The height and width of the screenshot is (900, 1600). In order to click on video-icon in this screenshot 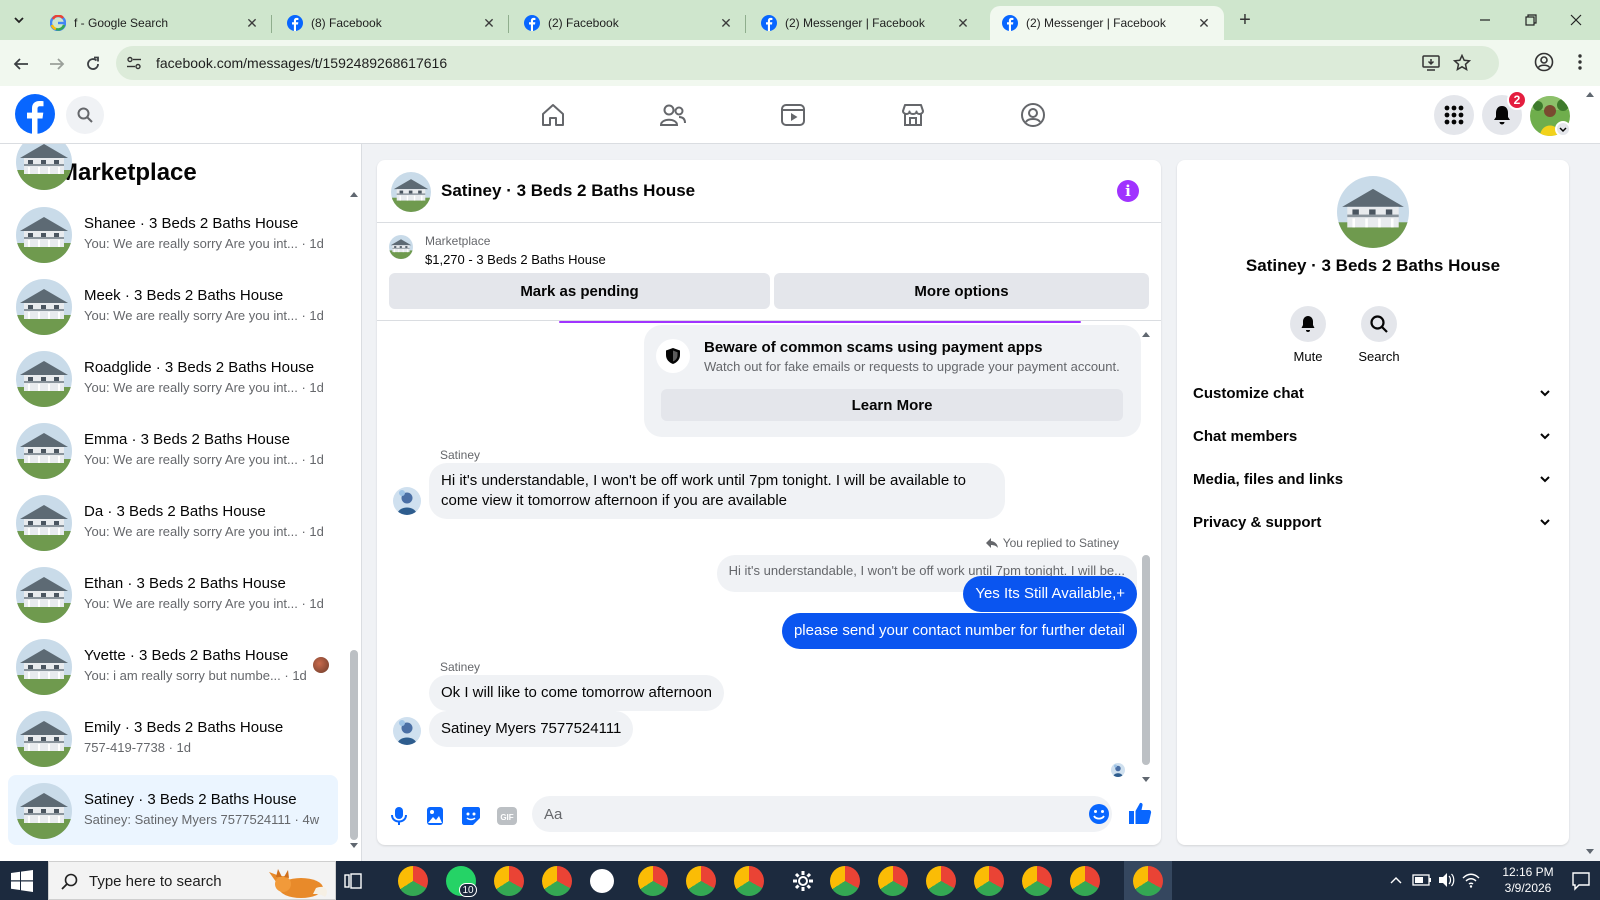, I will do `click(793, 115)`.